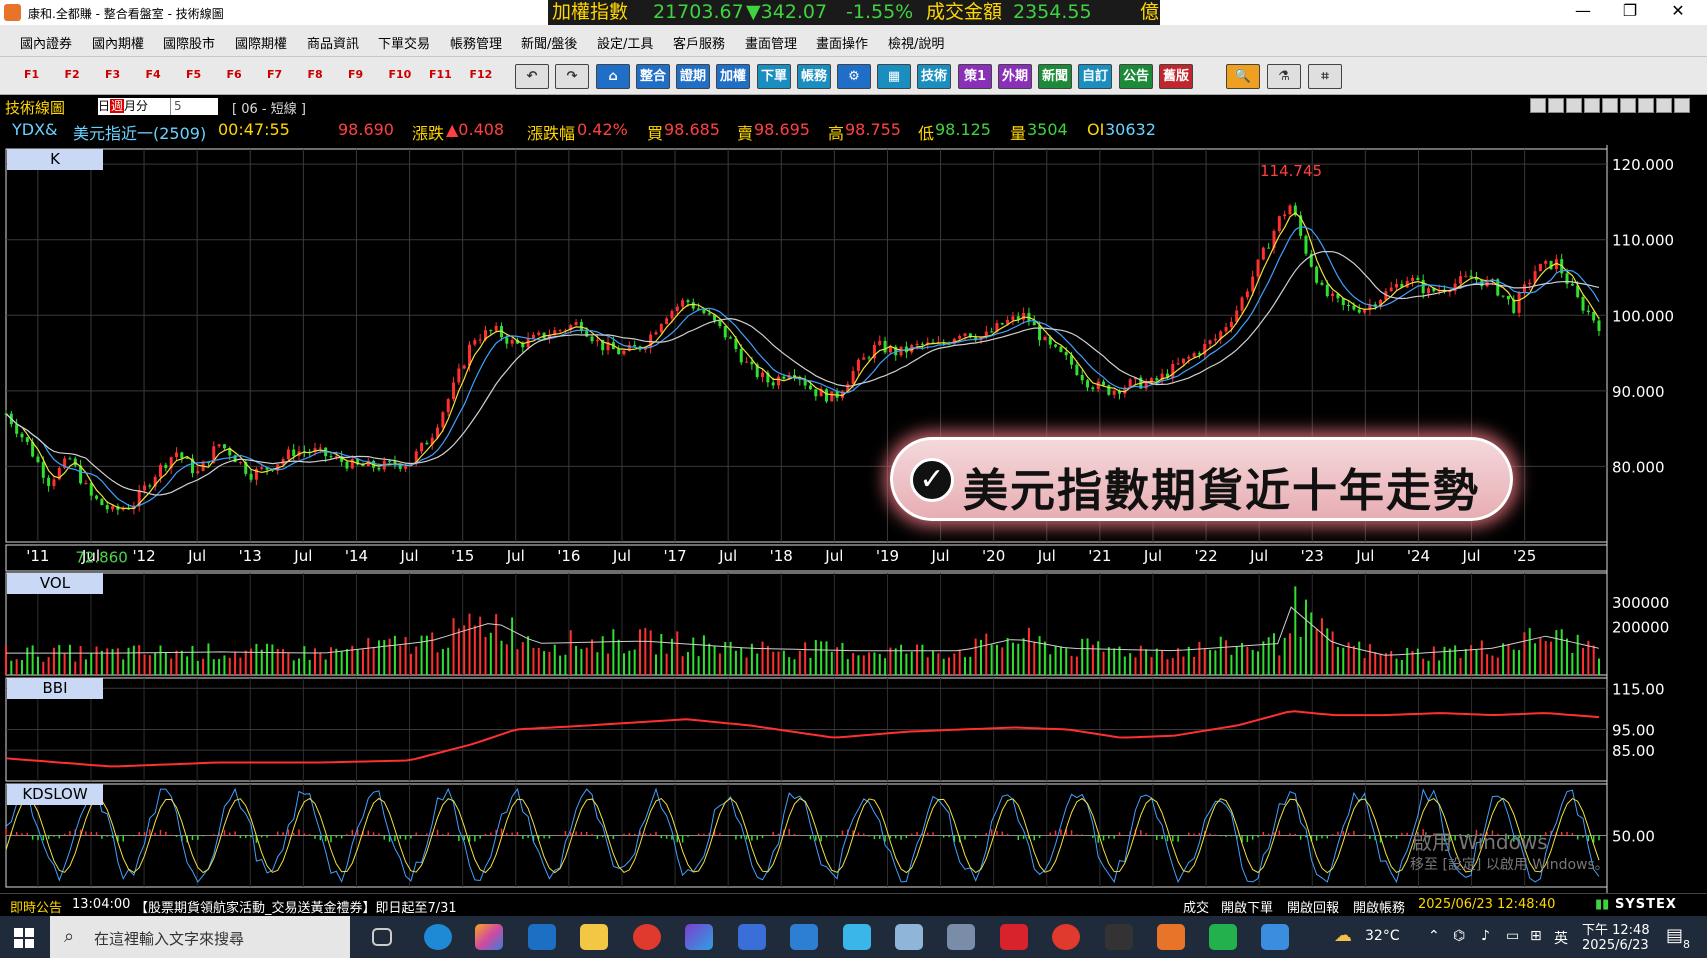 Image resolution: width=1707 pixels, height=958 pixels. Describe the element at coordinates (117, 106) in the screenshot. I see `period-option-week: 週` at that location.